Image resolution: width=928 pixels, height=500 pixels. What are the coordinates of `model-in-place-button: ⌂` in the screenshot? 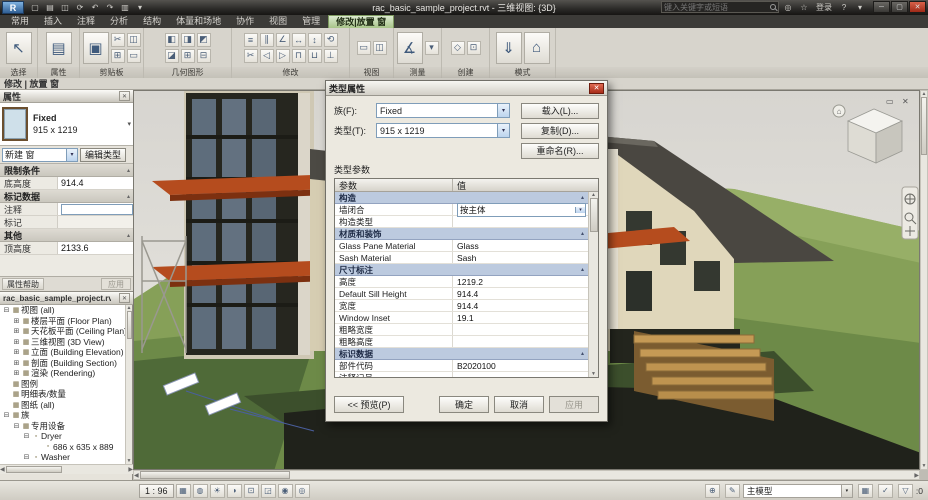 It's located at (536, 47).